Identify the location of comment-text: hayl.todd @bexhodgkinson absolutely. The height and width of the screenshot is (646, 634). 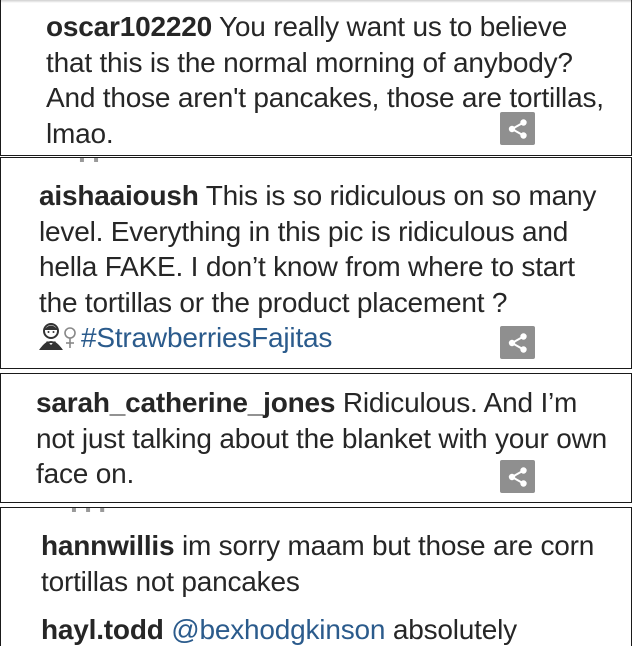
(331, 629).